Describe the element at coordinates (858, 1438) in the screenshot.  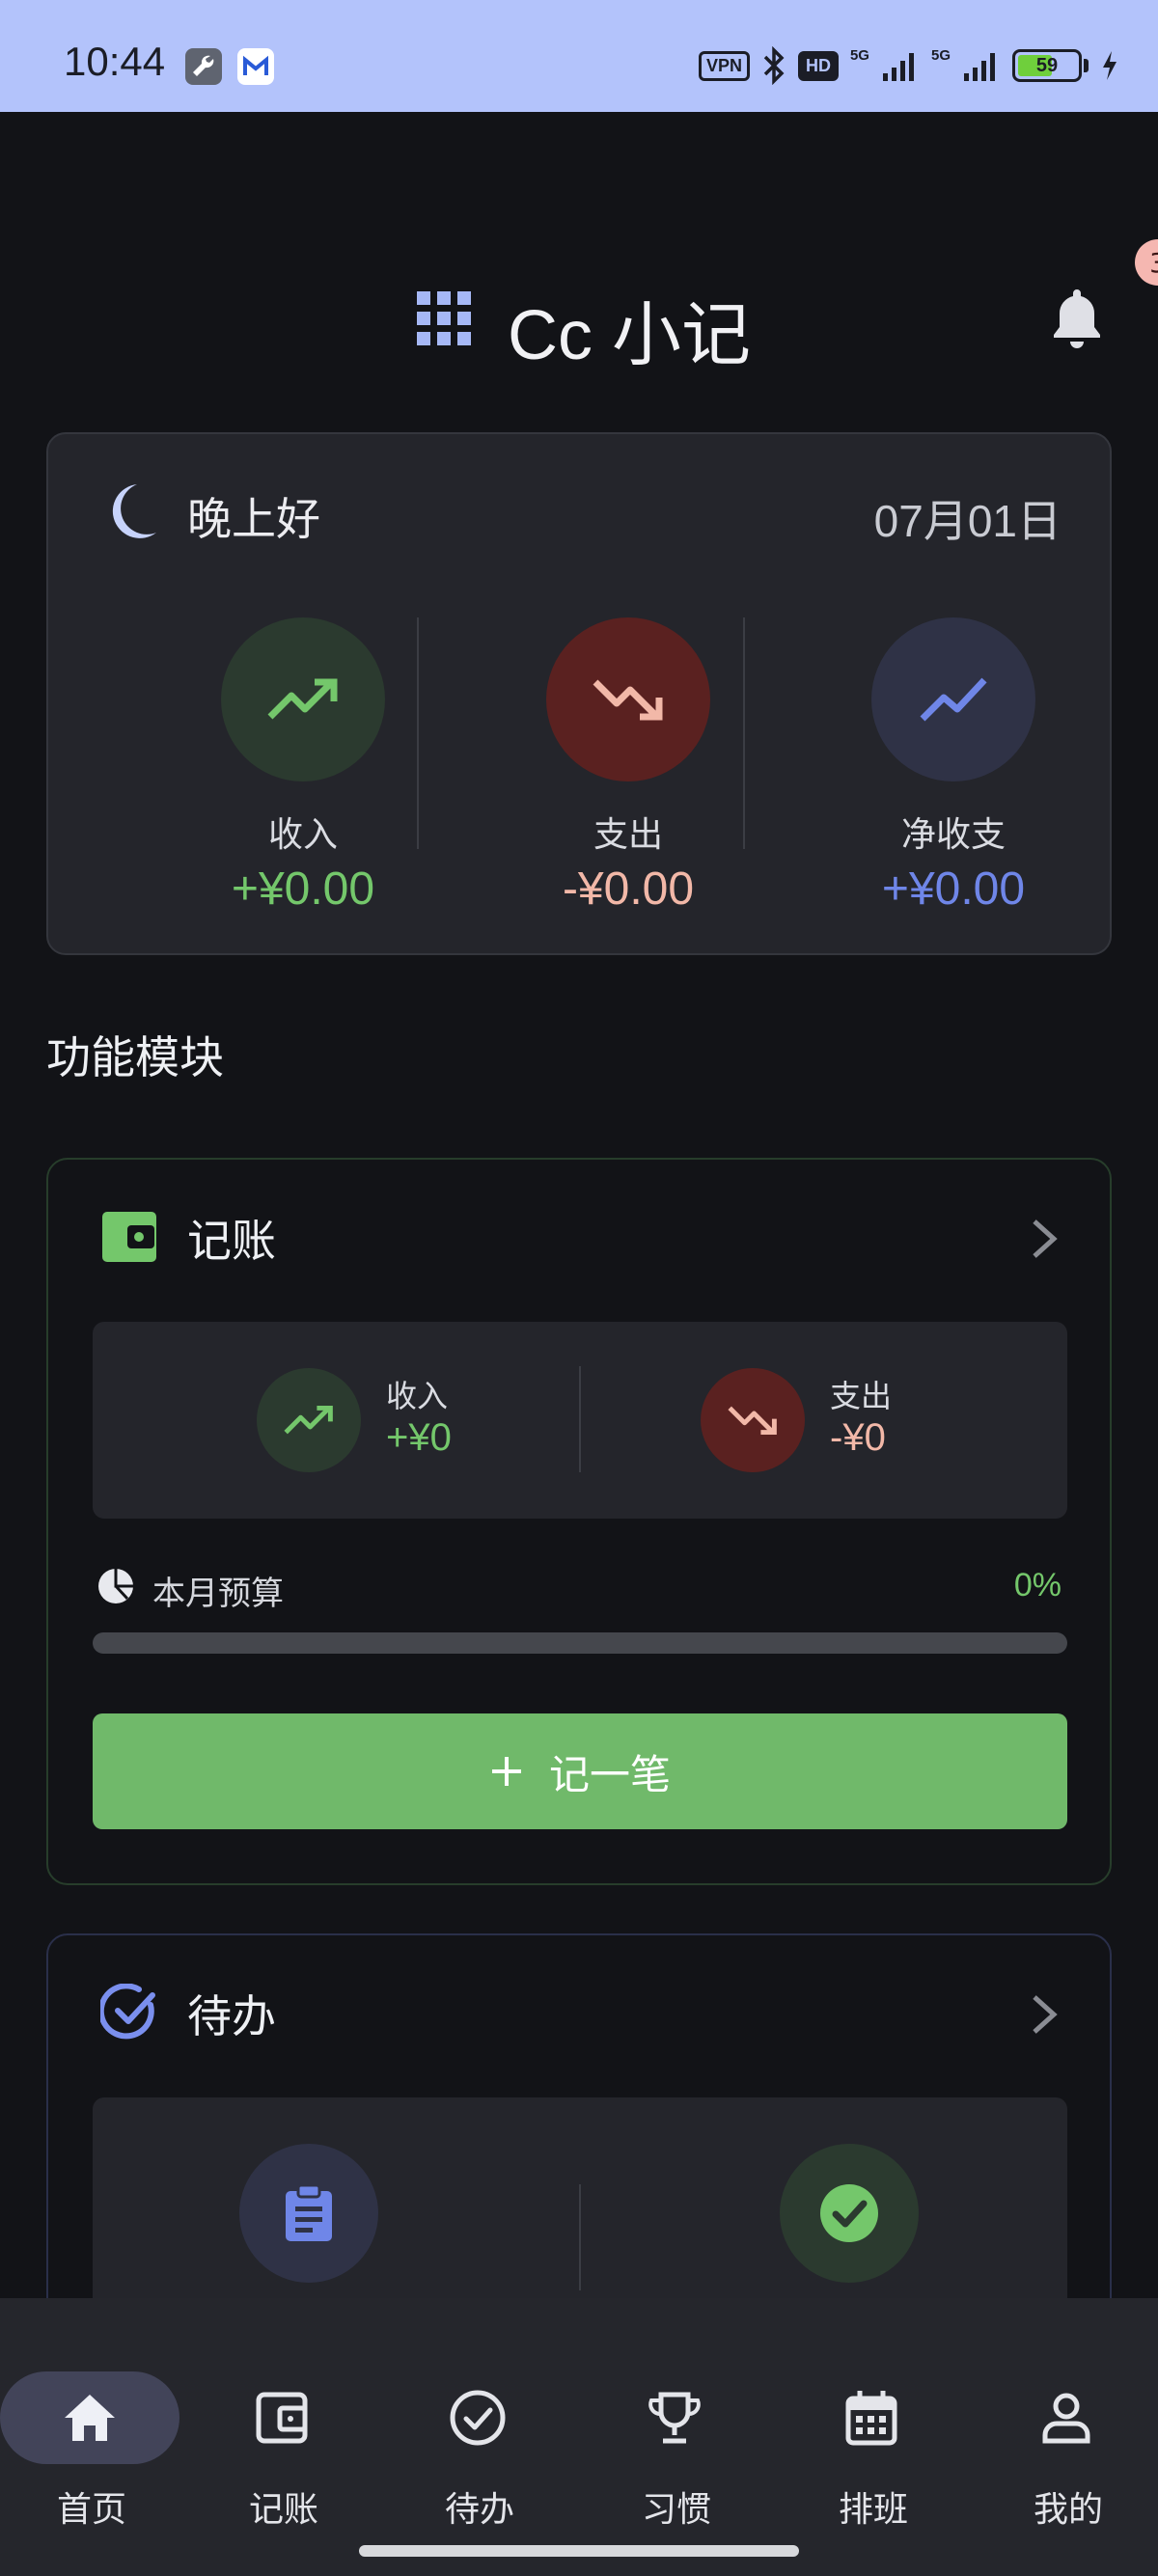
I see `ledger-expense-value: -¥0` at that location.